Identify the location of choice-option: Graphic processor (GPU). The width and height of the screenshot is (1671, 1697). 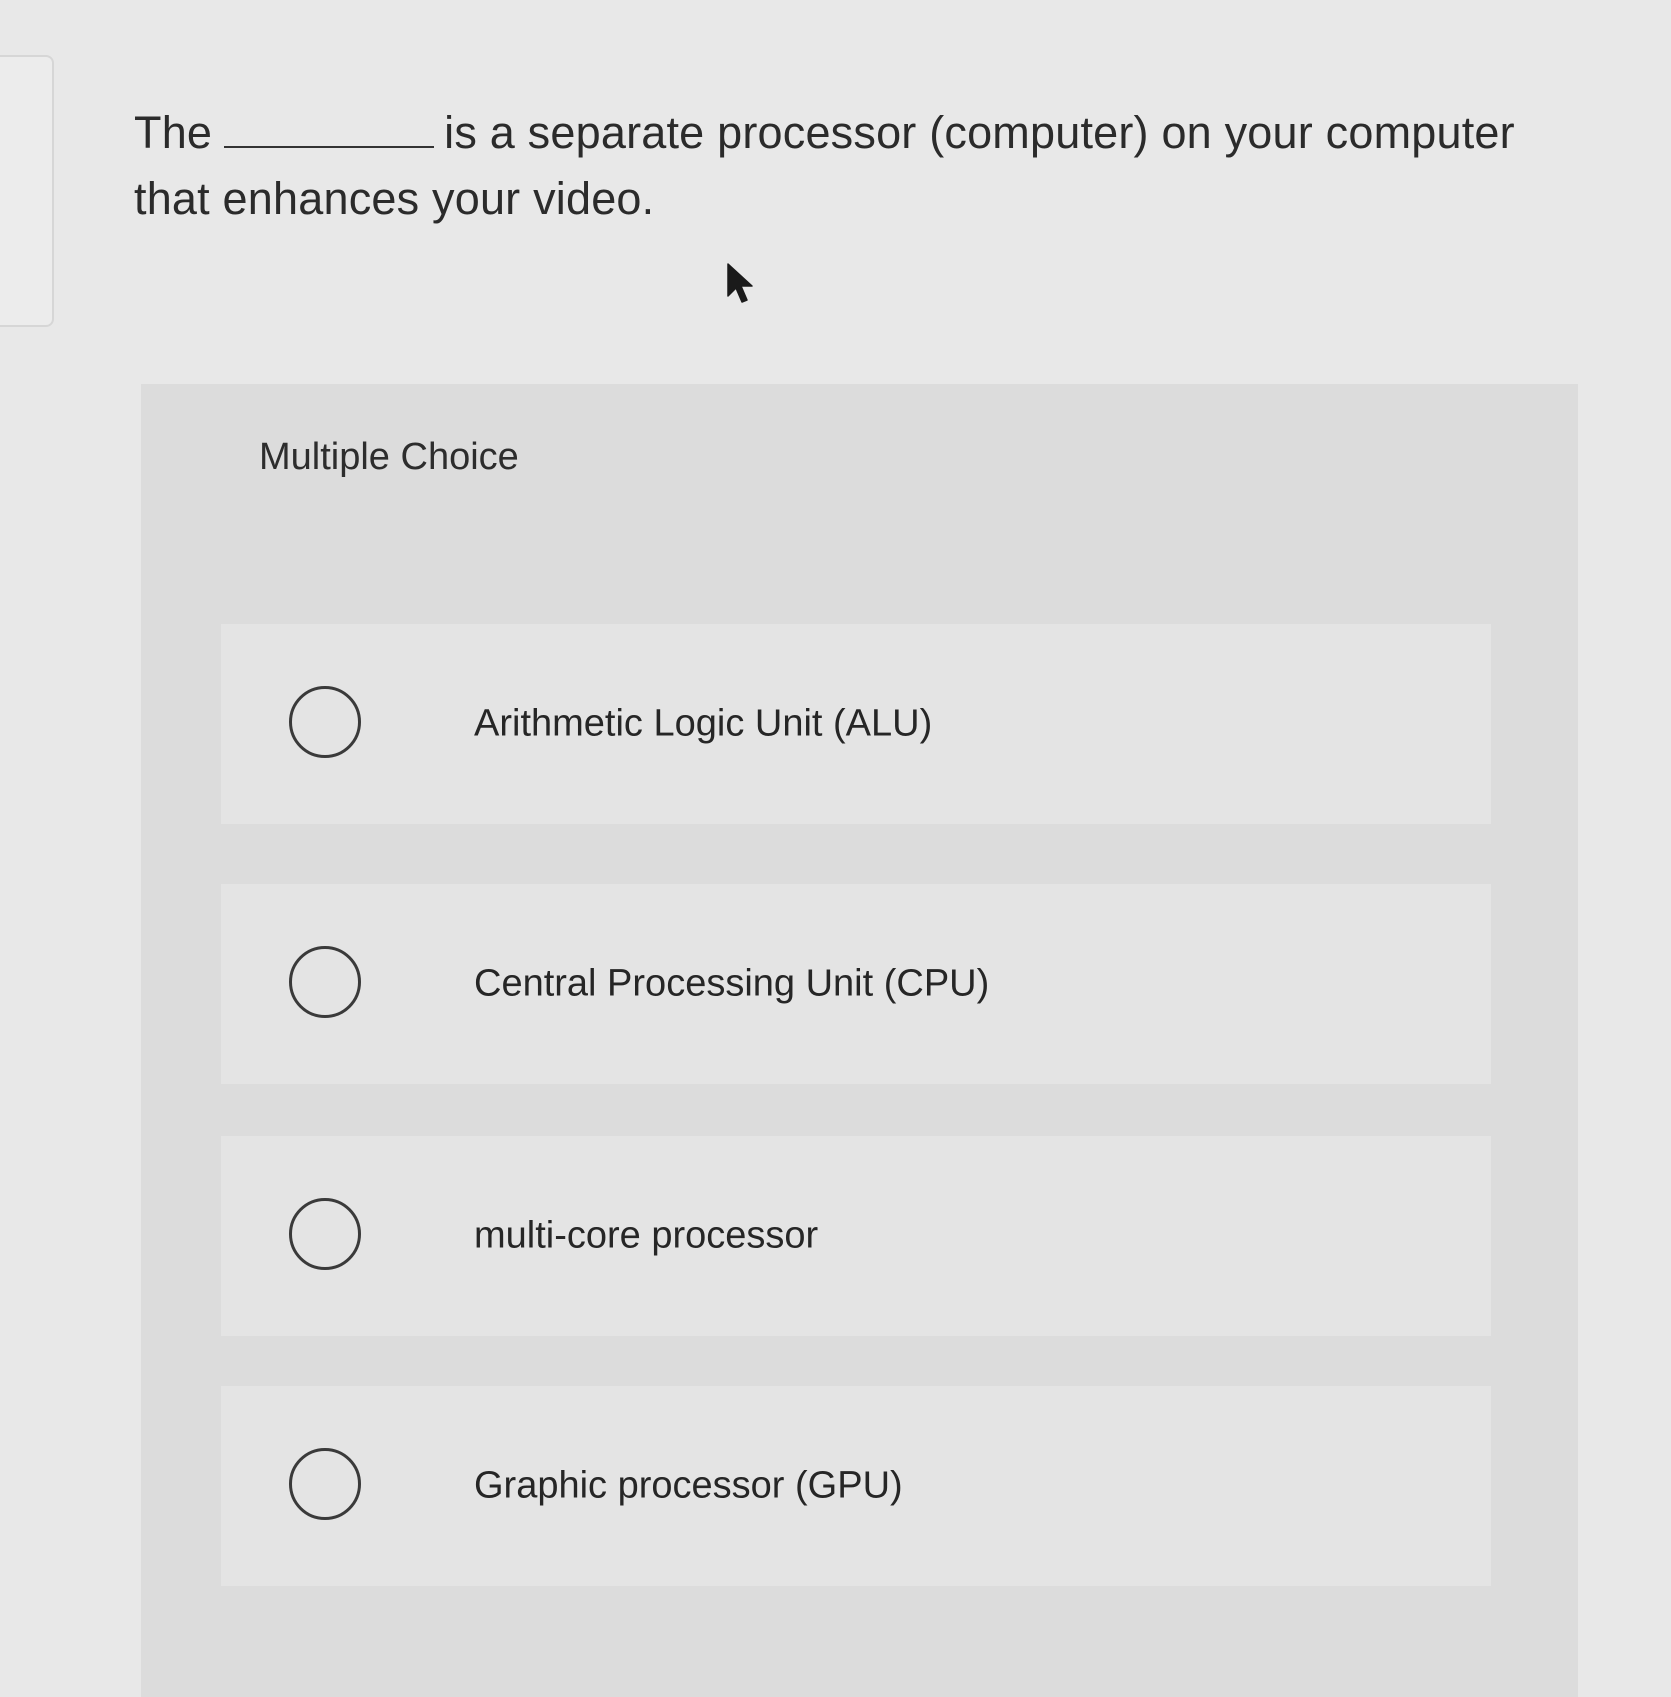
(856, 1486).